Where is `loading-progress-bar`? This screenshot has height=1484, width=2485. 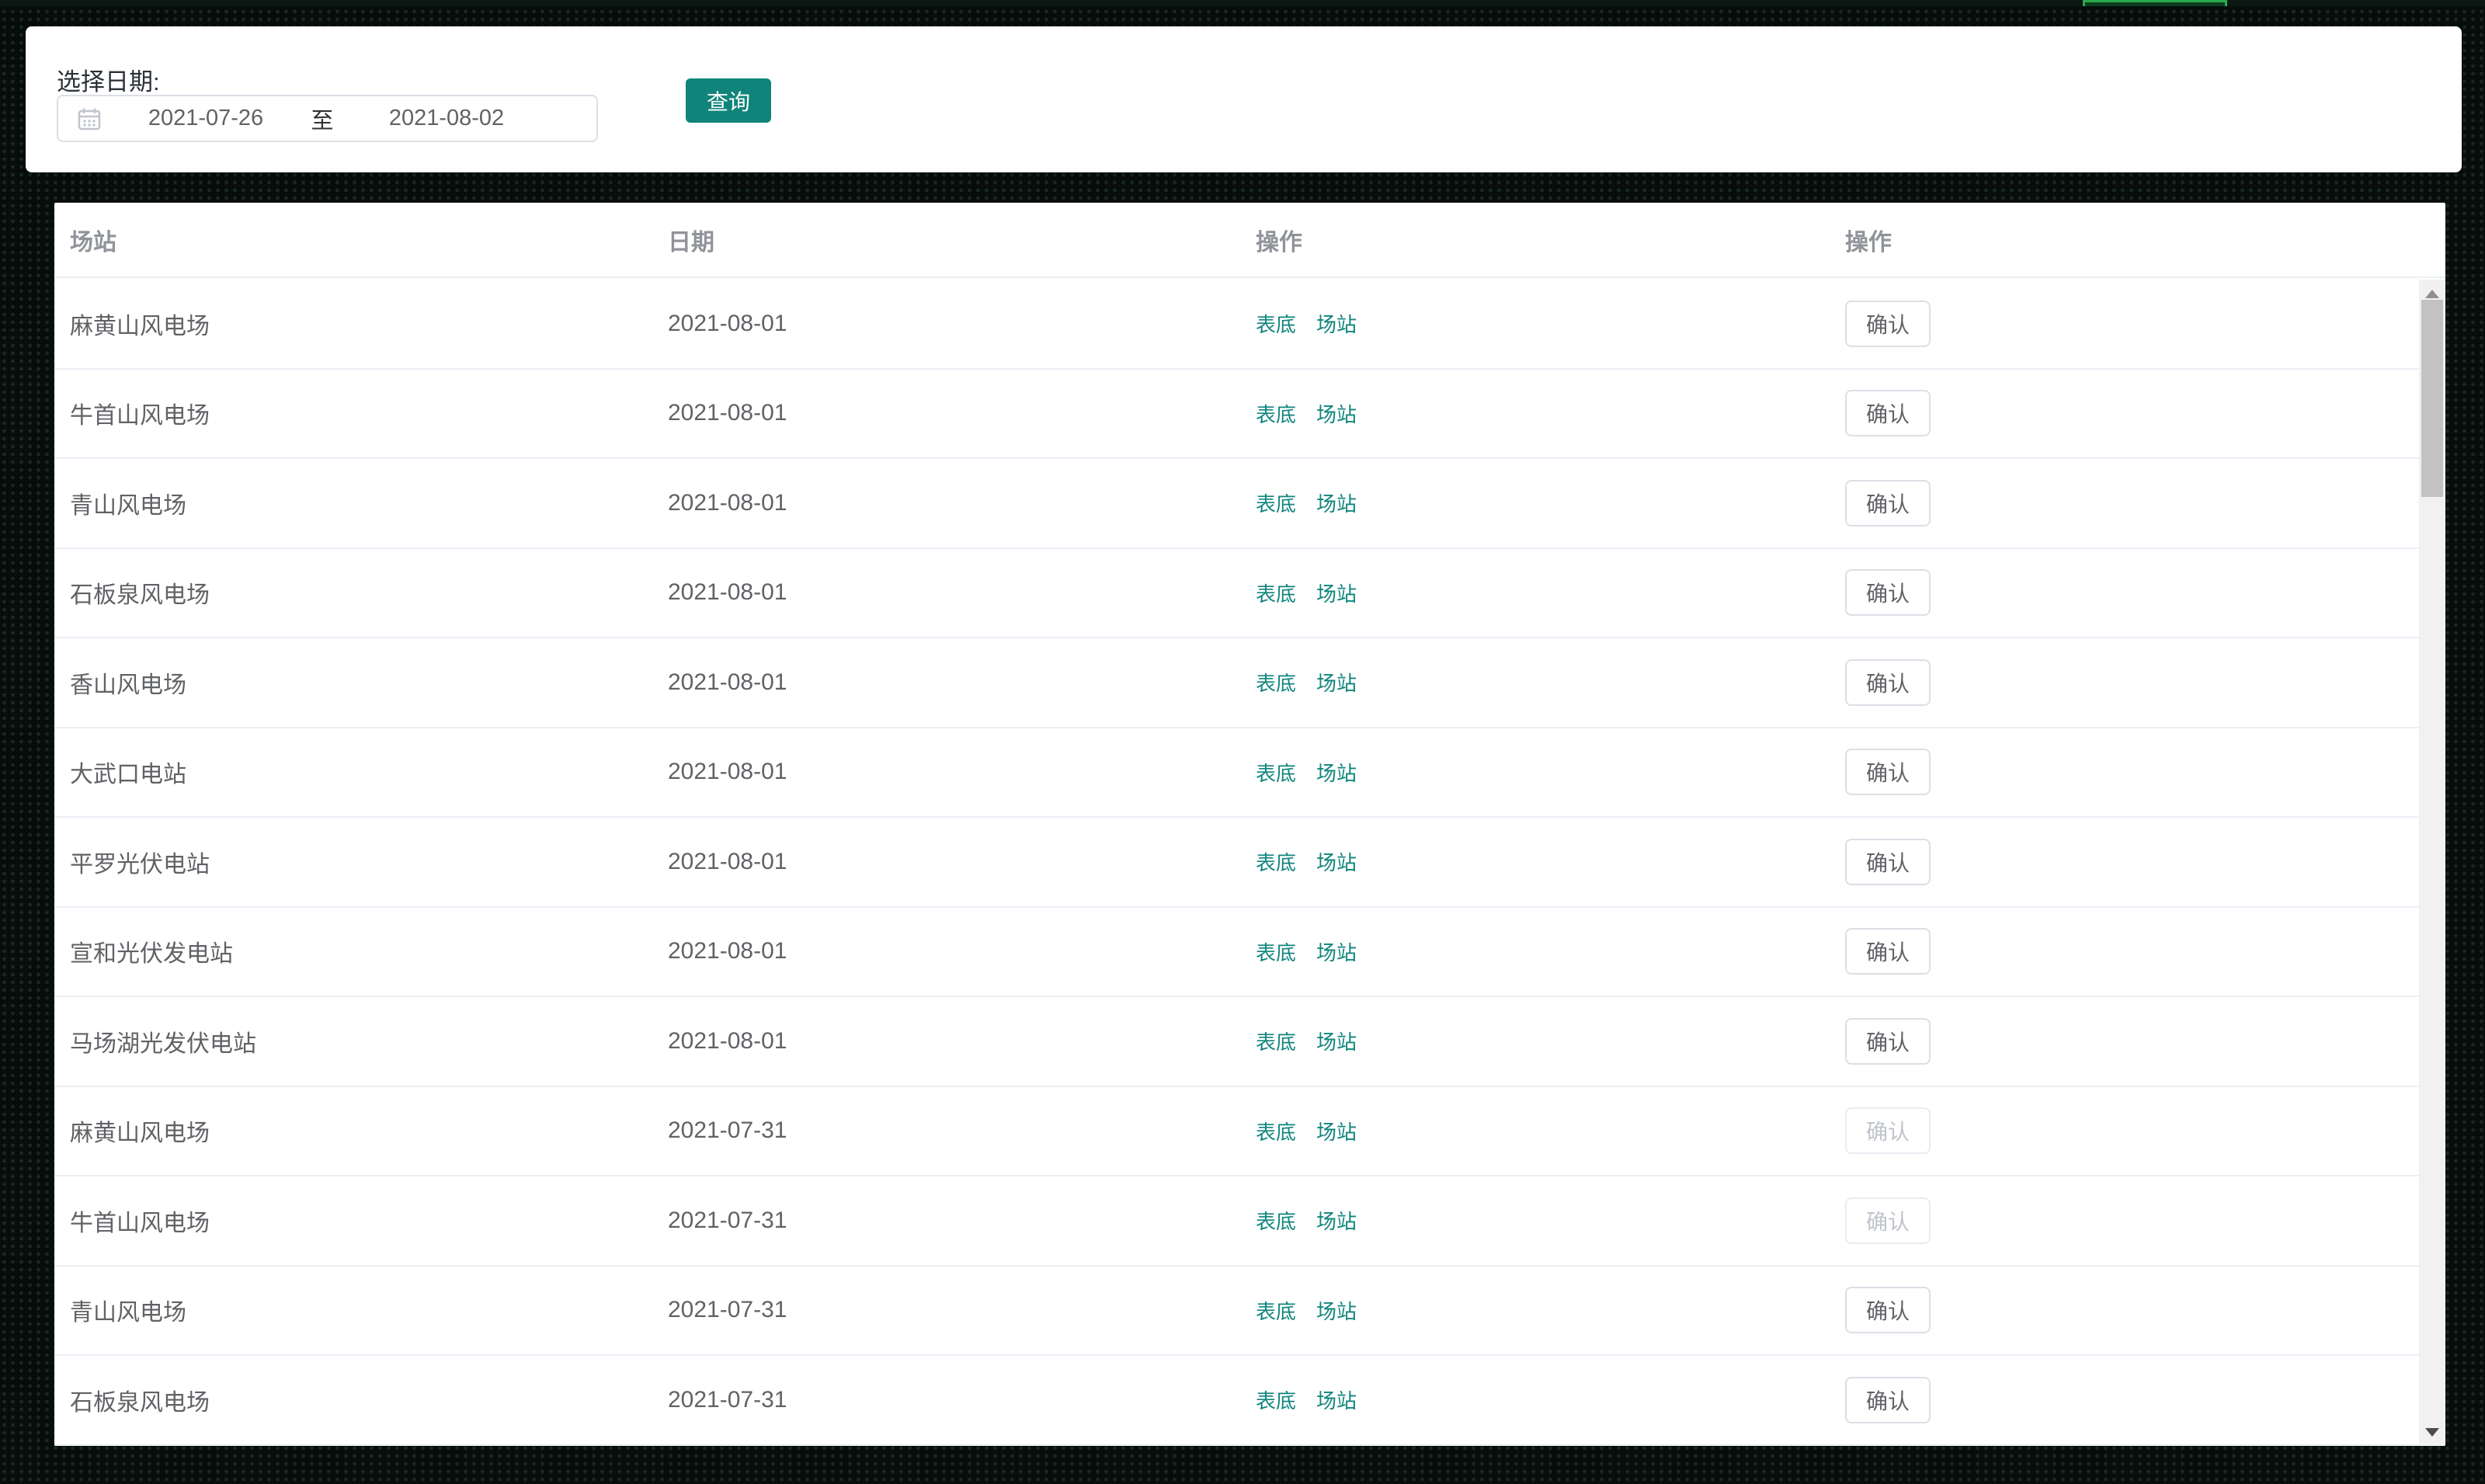
loading-progress-bar is located at coordinates (2155, 3).